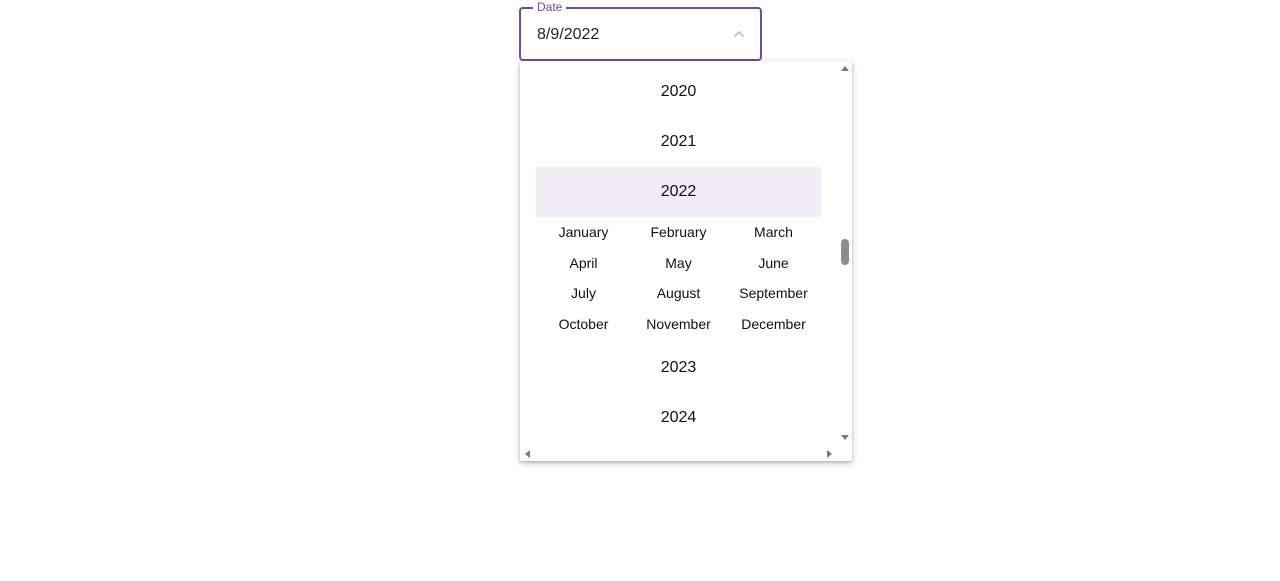 The width and height of the screenshot is (1280, 581). I want to click on chevron-up-icon, so click(739, 34).